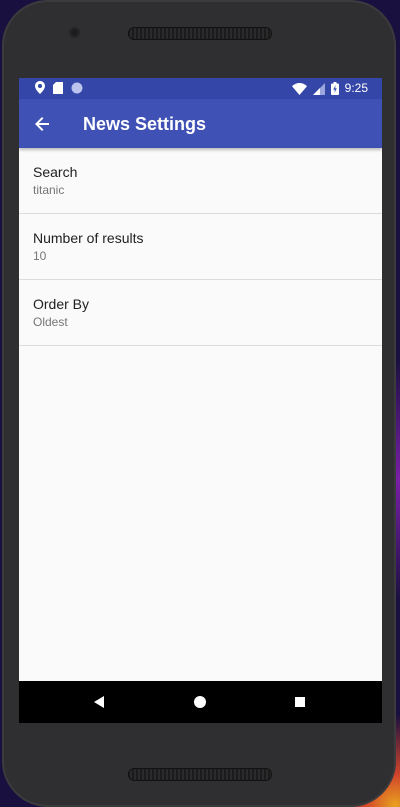  What do you see at coordinates (40, 87) in the screenshot?
I see `location-pin-icon` at bounding box center [40, 87].